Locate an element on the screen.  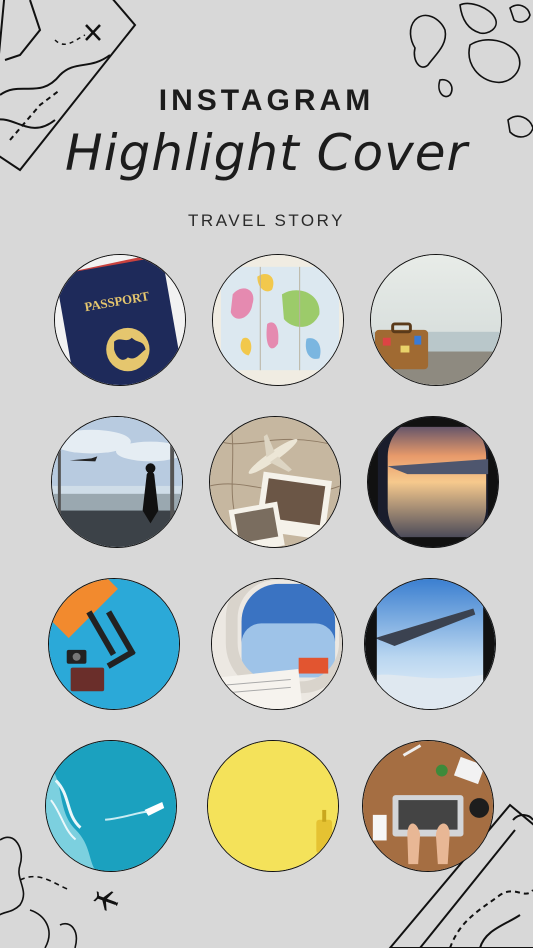
highlight-window-seat is located at coordinates (277, 644).